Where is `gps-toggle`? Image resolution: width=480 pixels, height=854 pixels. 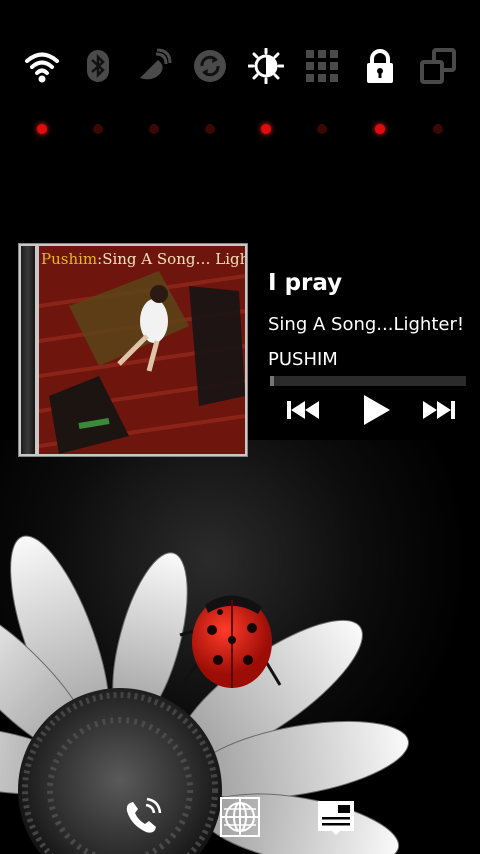 gps-toggle is located at coordinates (154, 94).